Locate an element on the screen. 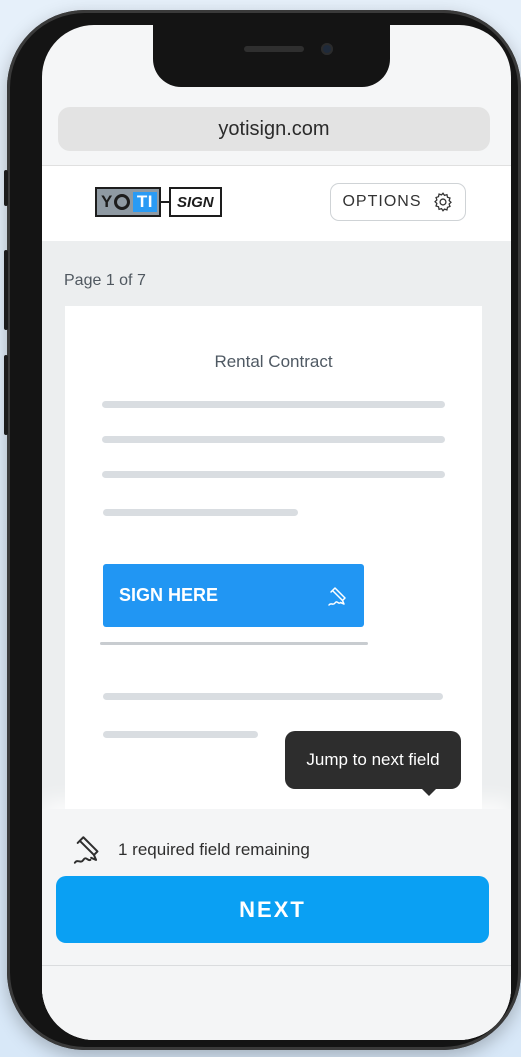  remaining-text: 1 required field remaining is located at coordinates (214, 849).